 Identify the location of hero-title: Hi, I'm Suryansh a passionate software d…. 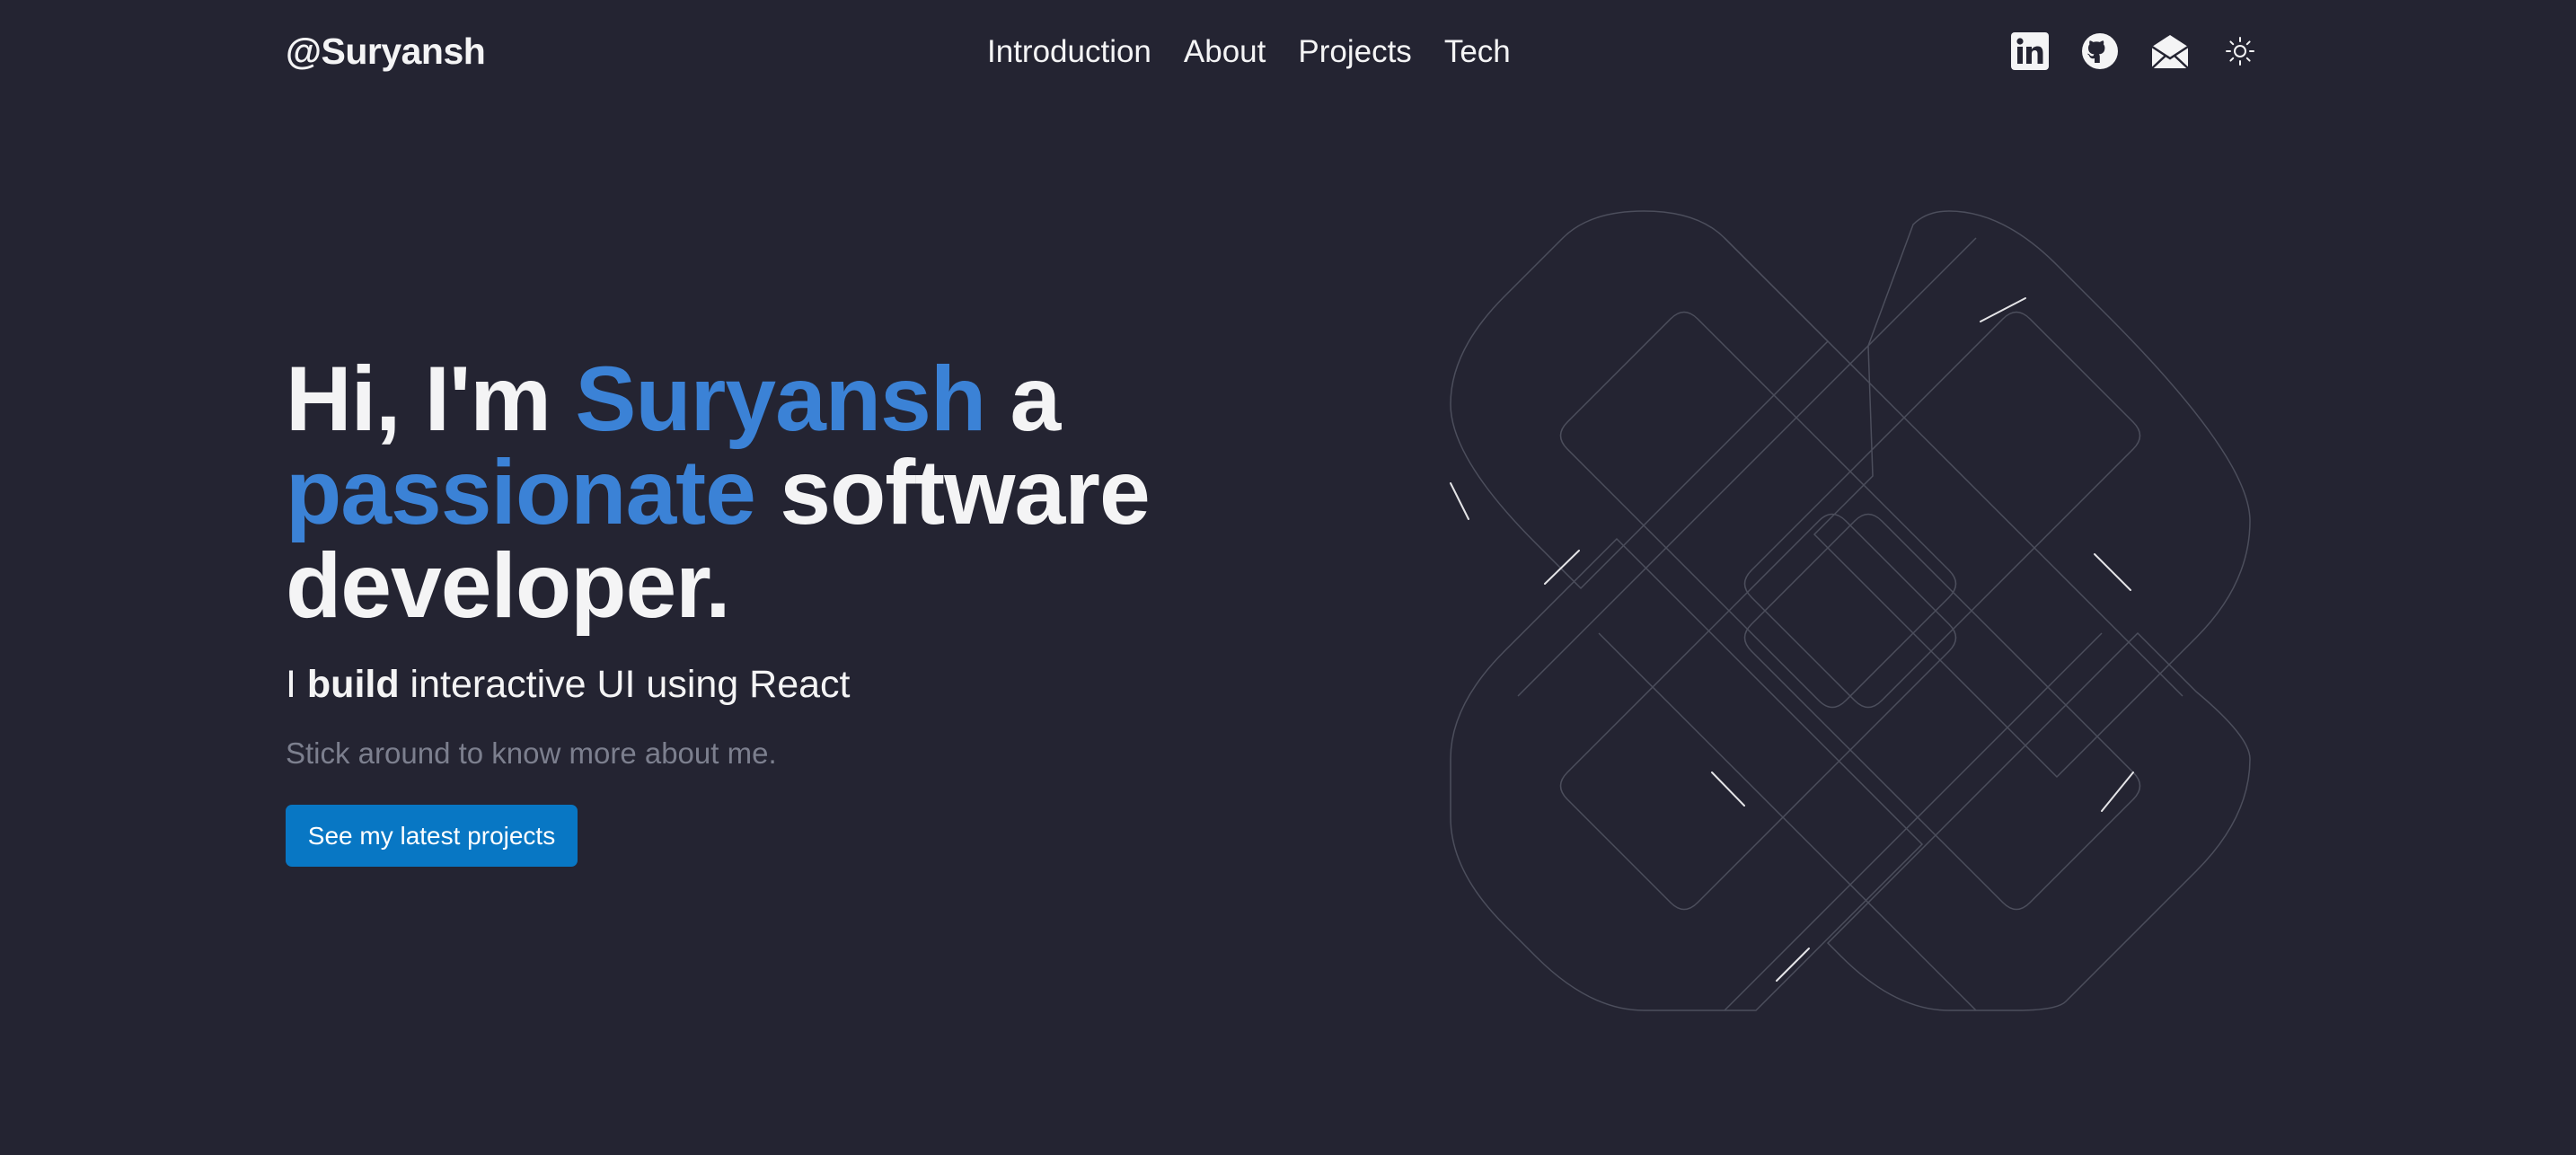
(780, 492).